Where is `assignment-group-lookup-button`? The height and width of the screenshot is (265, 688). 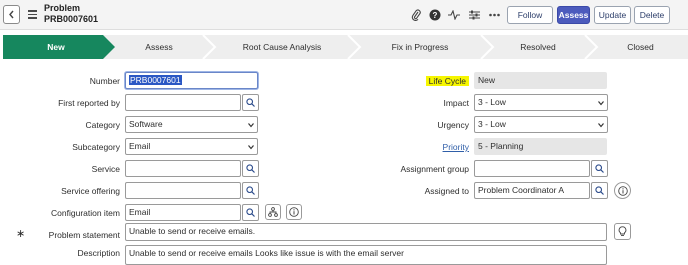 assignment-group-lookup-button is located at coordinates (599, 168).